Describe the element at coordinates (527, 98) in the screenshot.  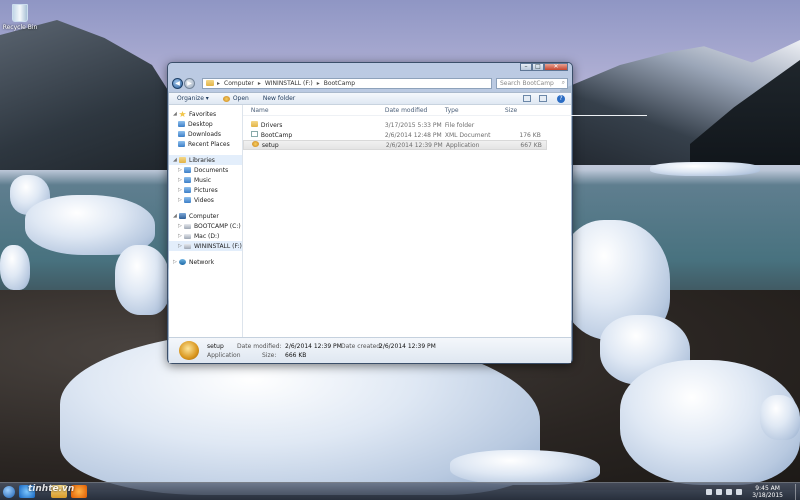
I see `change-view-icon` at that location.